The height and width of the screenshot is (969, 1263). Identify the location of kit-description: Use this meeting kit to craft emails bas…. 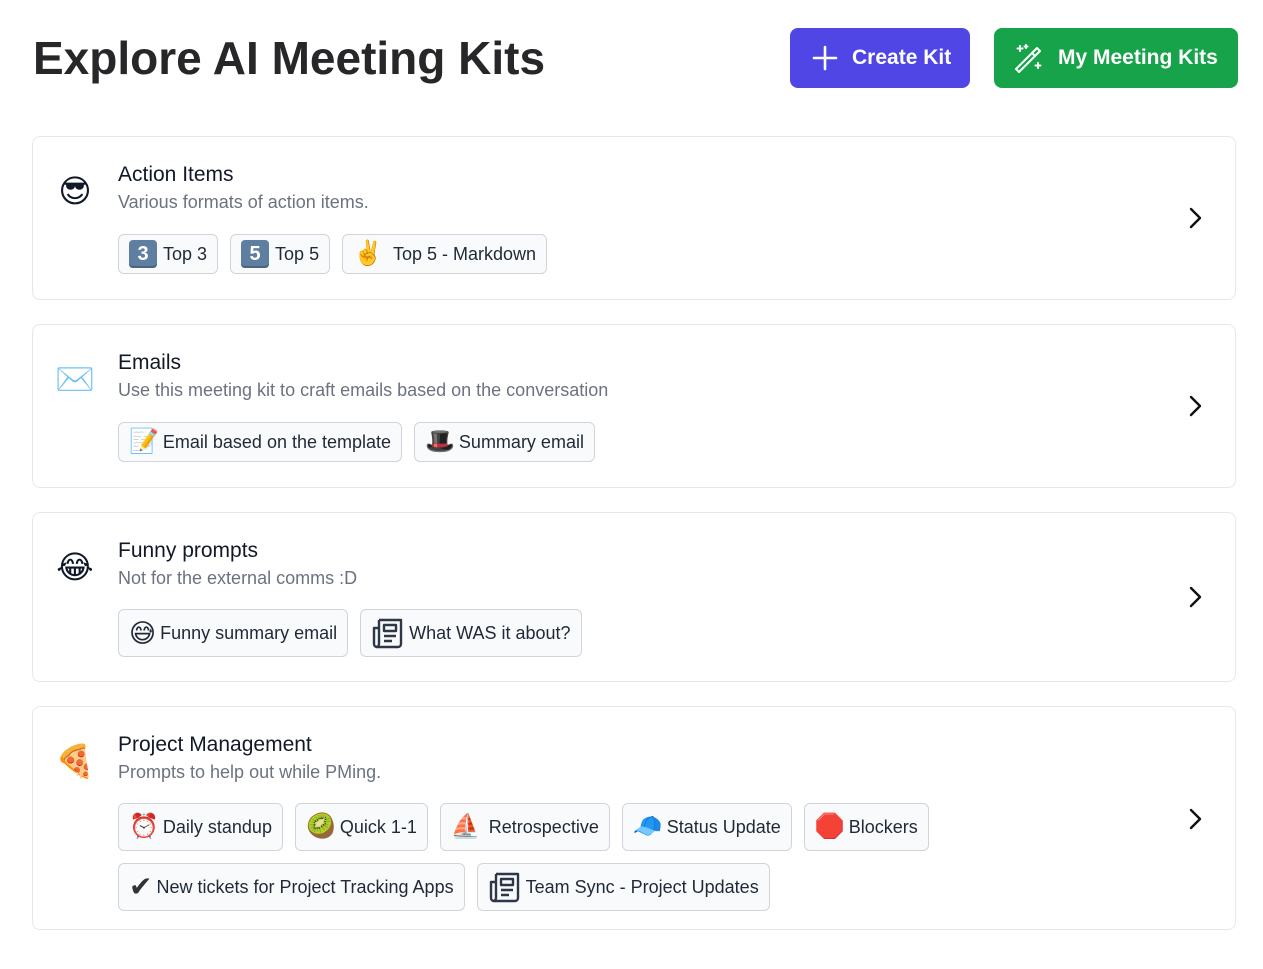
(363, 390).